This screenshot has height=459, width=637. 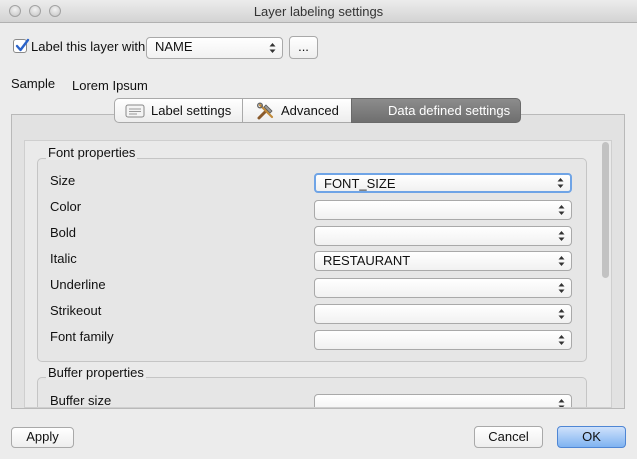 What do you see at coordinates (88, 46) in the screenshot?
I see `label-layer-text: Label this layer with` at bounding box center [88, 46].